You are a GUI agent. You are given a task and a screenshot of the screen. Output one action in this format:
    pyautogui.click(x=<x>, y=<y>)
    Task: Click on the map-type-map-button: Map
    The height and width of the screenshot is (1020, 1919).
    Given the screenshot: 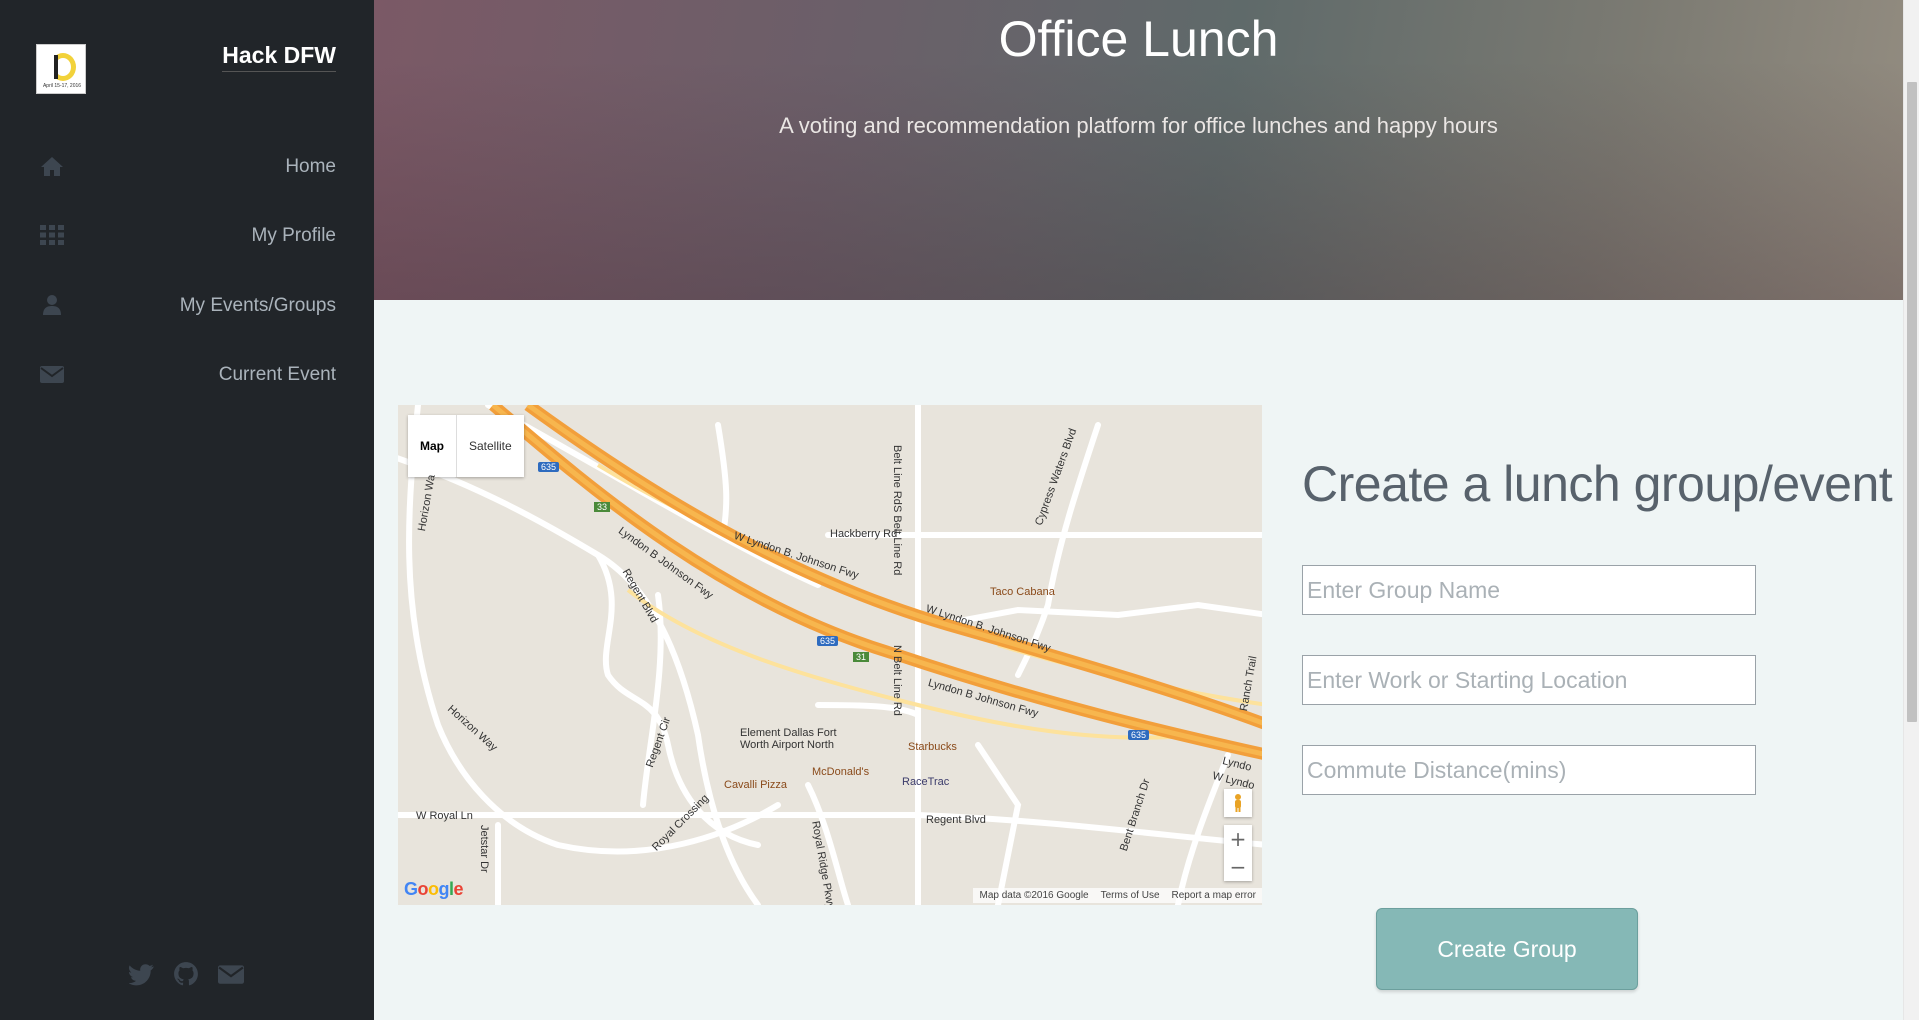 What is the action you would take?
    pyautogui.click(x=432, y=446)
    